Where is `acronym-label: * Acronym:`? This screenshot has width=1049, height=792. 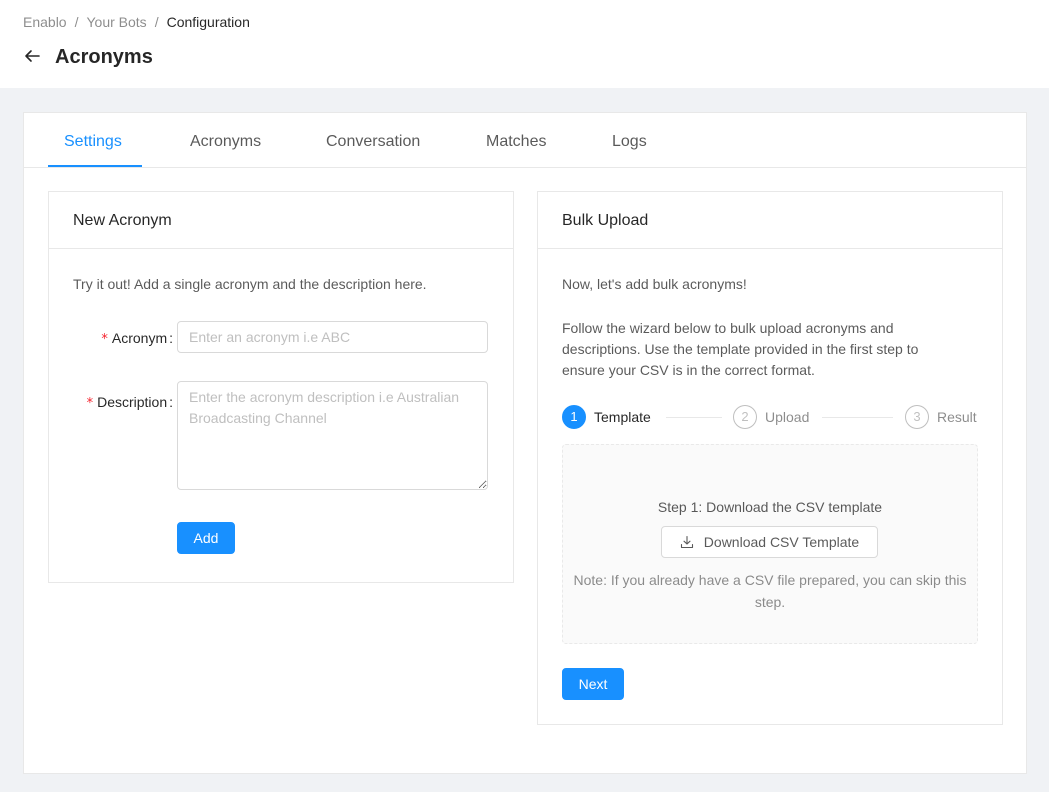 acronym-label: * Acronym: is located at coordinates (126, 339).